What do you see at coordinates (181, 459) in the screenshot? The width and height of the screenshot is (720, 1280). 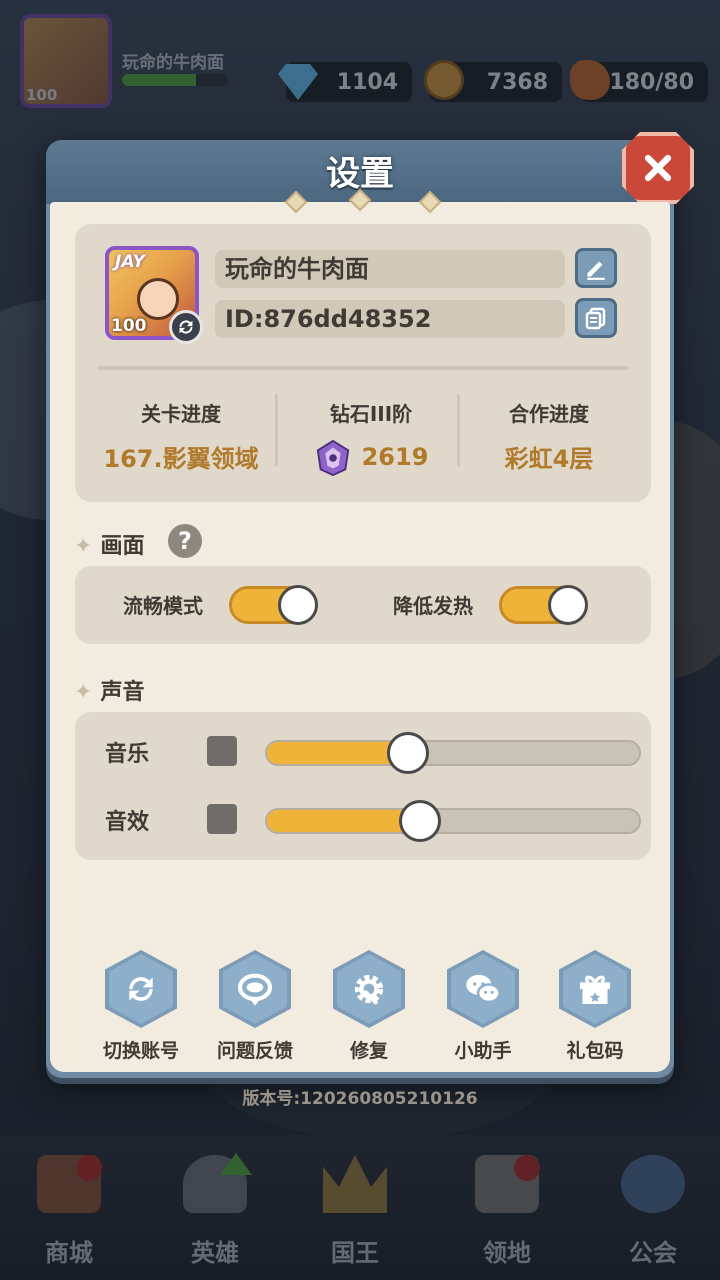 I see `stat-value: 167.影翼领域` at bounding box center [181, 459].